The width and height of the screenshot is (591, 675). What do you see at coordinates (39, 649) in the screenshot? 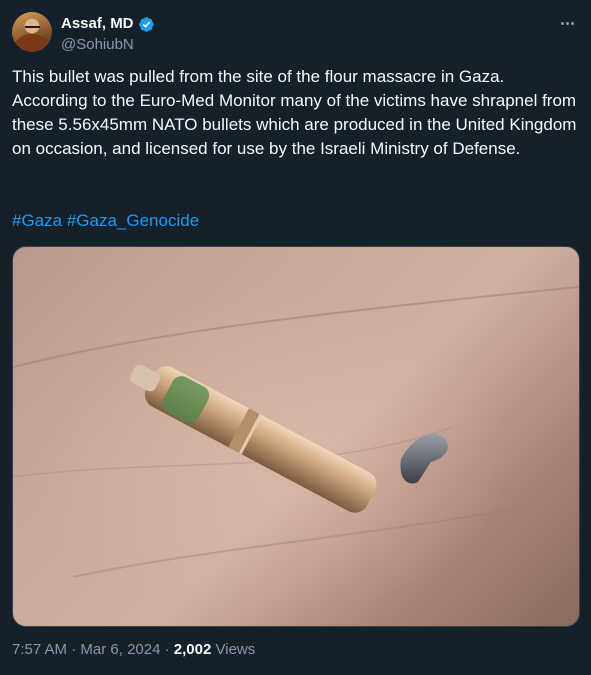
I see `tweet-time: 7:57 AM` at bounding box center [39, 649].